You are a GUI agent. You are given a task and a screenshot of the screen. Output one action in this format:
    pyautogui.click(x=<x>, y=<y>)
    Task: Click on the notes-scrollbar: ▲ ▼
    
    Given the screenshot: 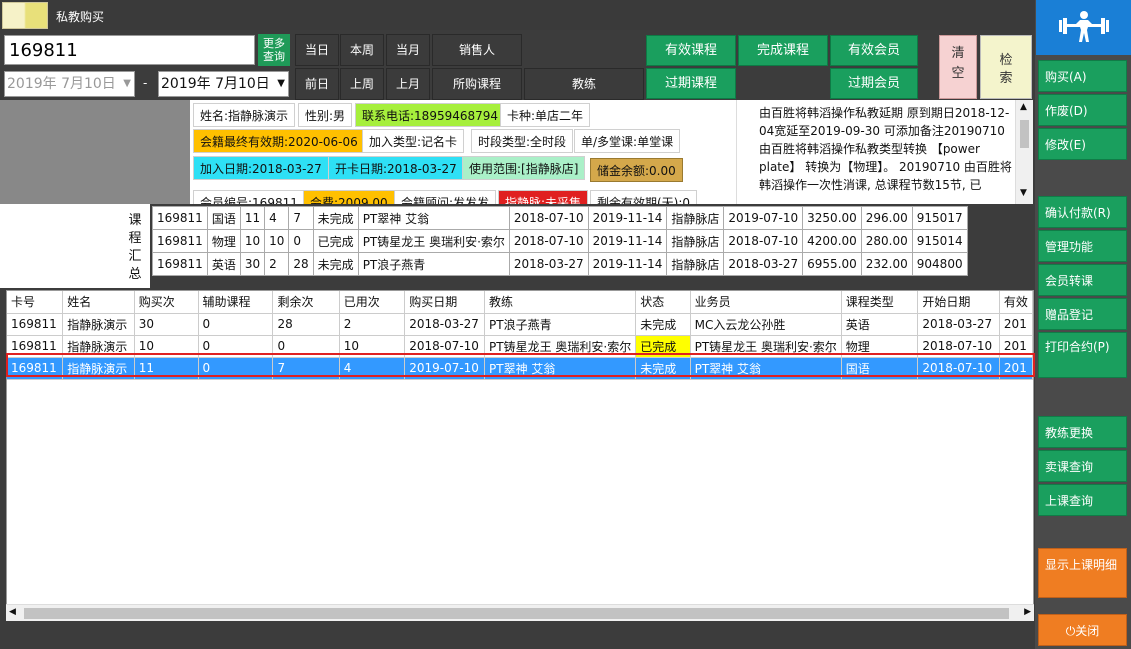 What is the action you would take?
    pyautogui.click(x=1024, y=152)
    